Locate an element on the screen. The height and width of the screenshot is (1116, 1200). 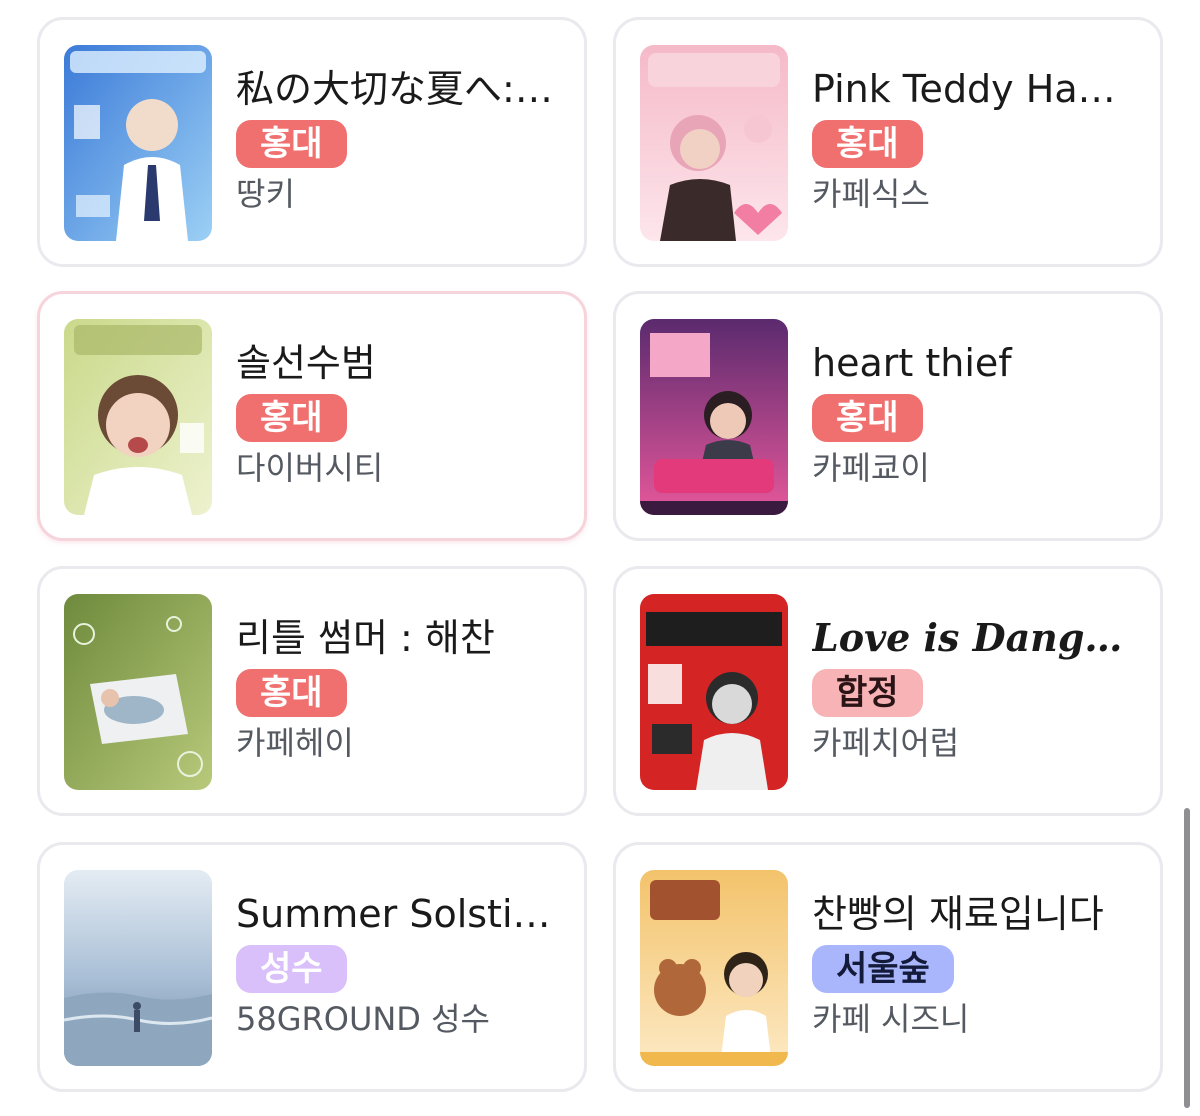
event-title: 솔선수범 is located at coordinates (306, 363).